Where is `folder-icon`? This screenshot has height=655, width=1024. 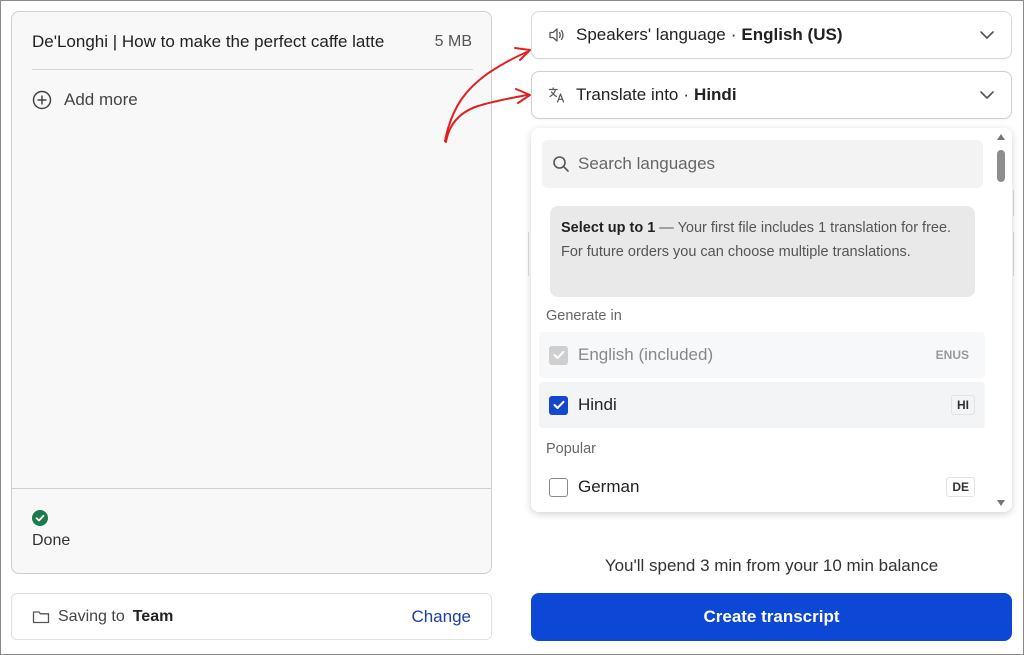
folder-icon is located at coordinates (41, 616).